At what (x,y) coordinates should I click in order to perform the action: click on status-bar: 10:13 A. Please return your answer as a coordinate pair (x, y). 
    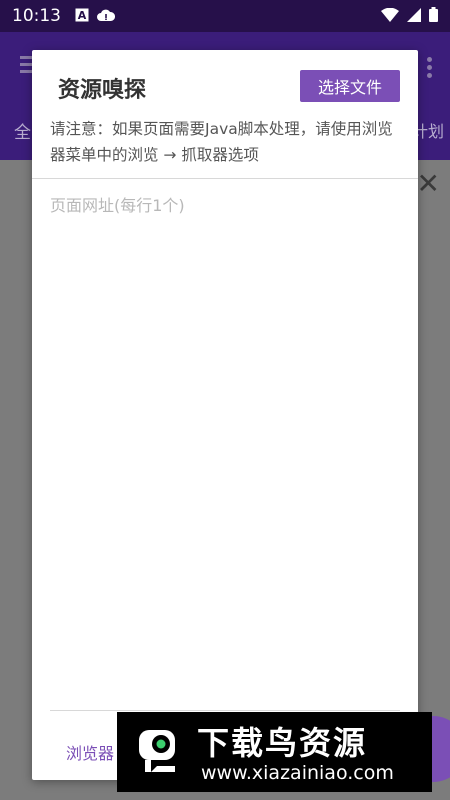
    Looking at the image, I should click on (225, 16).